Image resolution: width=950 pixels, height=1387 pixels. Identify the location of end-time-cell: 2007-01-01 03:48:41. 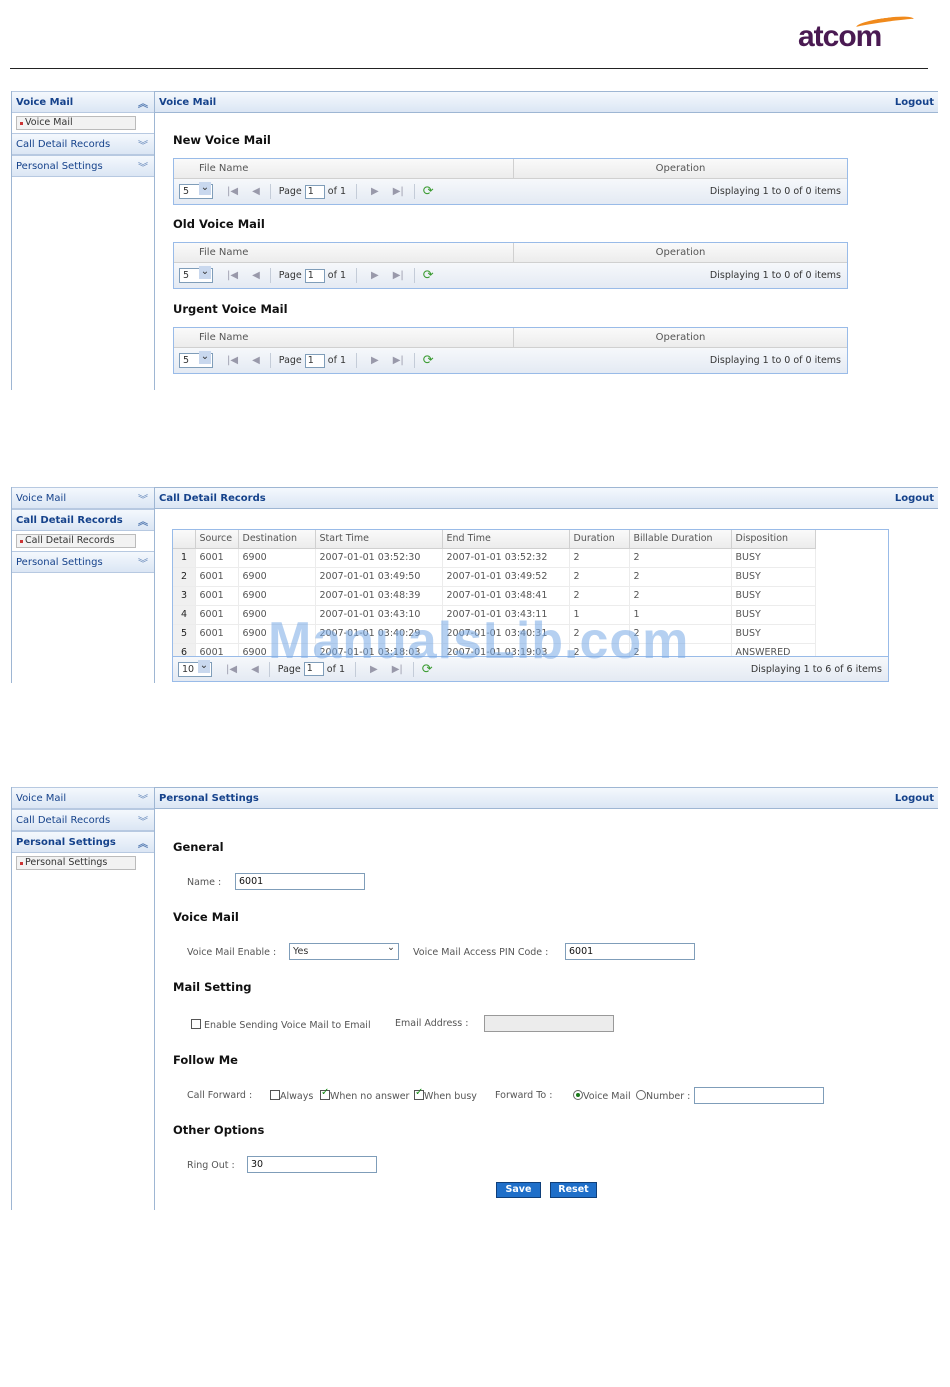
(506, 596).